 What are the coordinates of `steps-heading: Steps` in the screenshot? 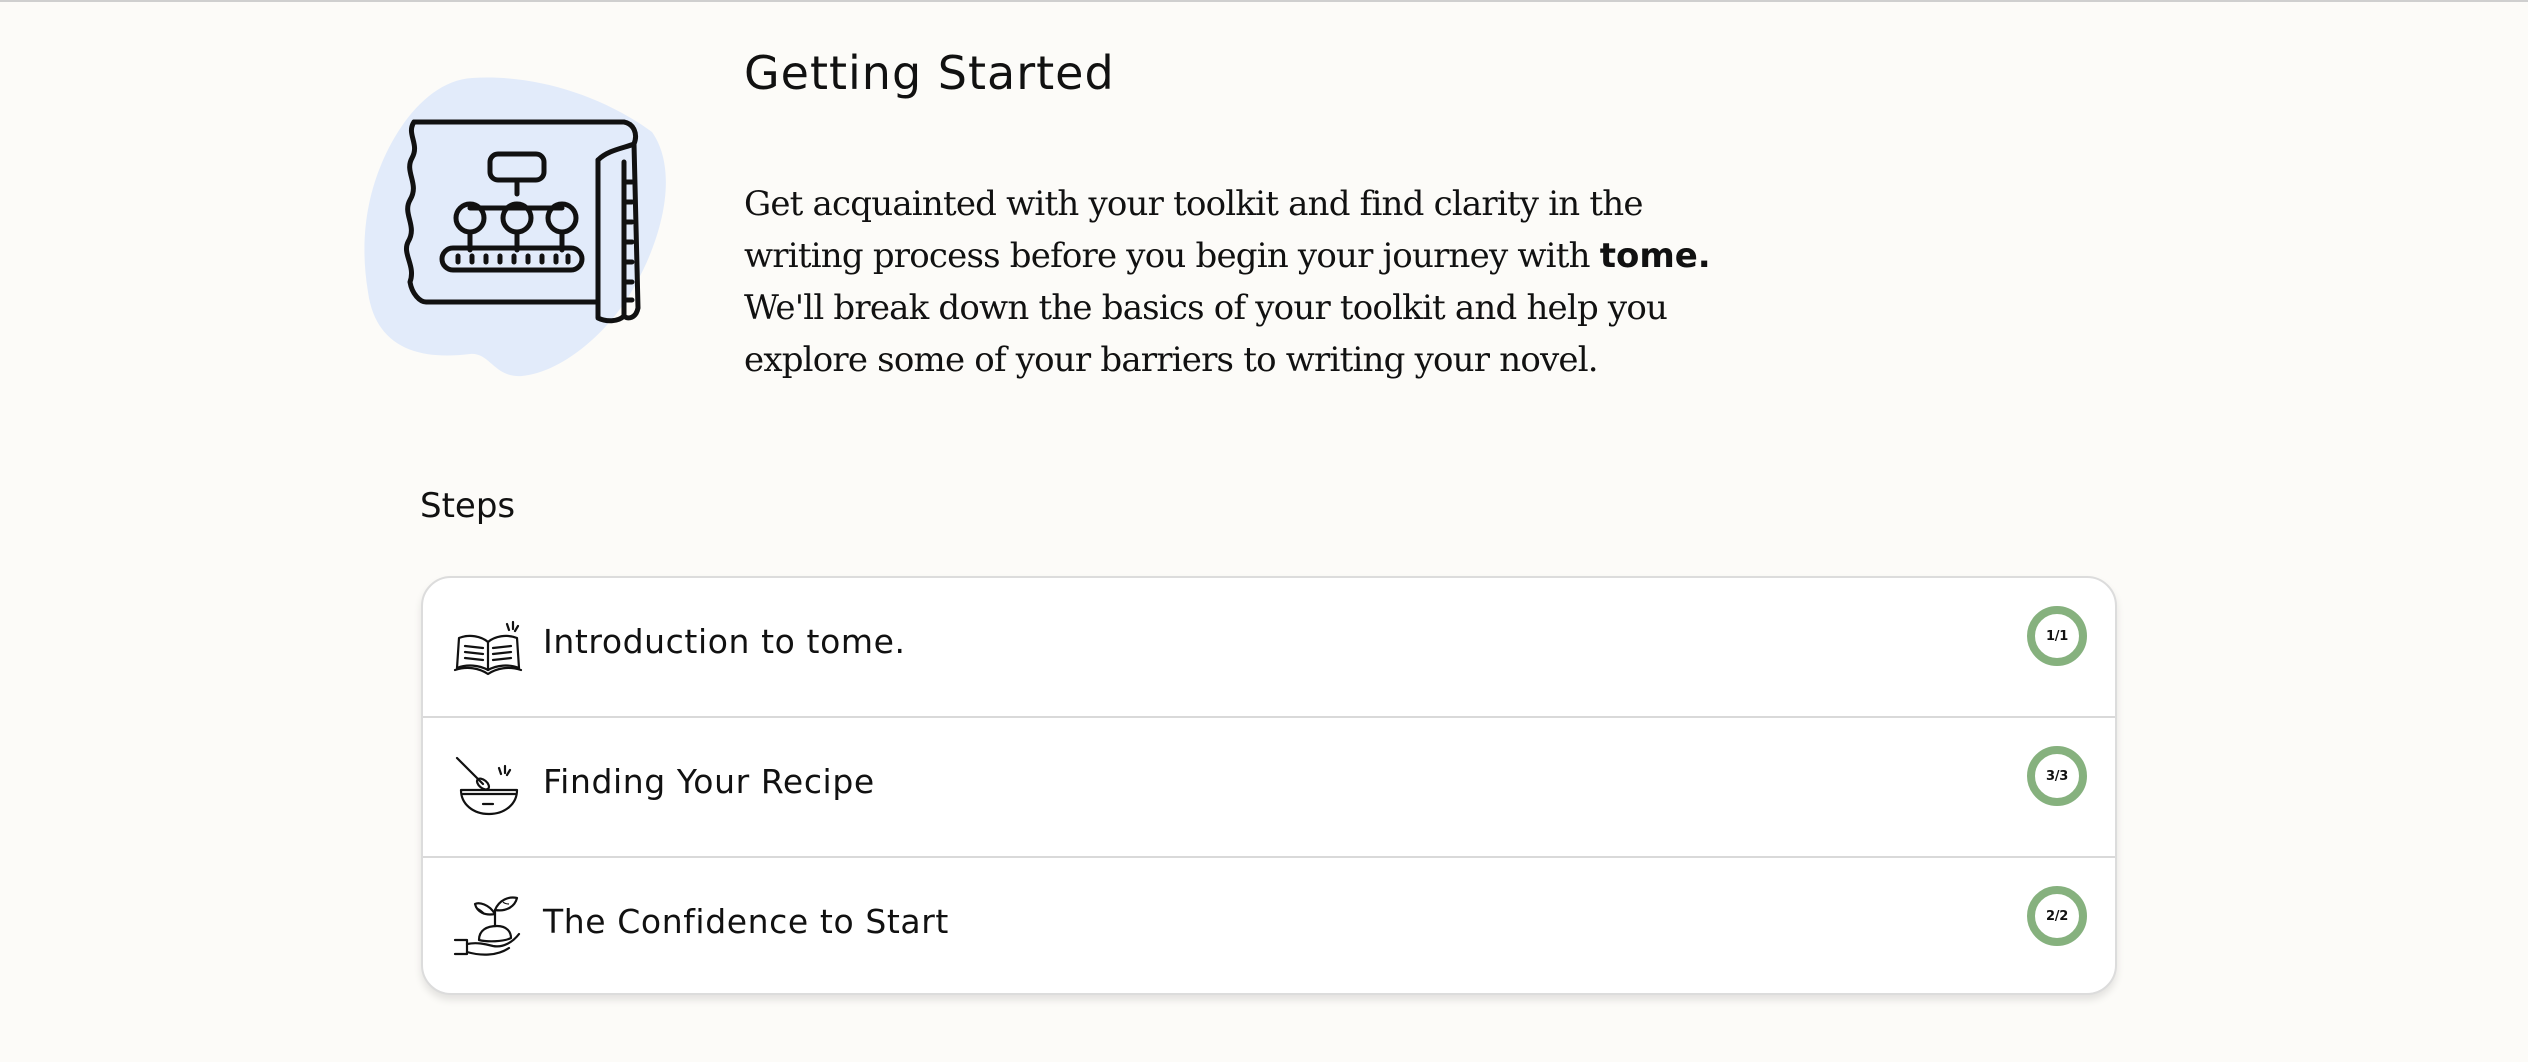 It's located at (468, 506).